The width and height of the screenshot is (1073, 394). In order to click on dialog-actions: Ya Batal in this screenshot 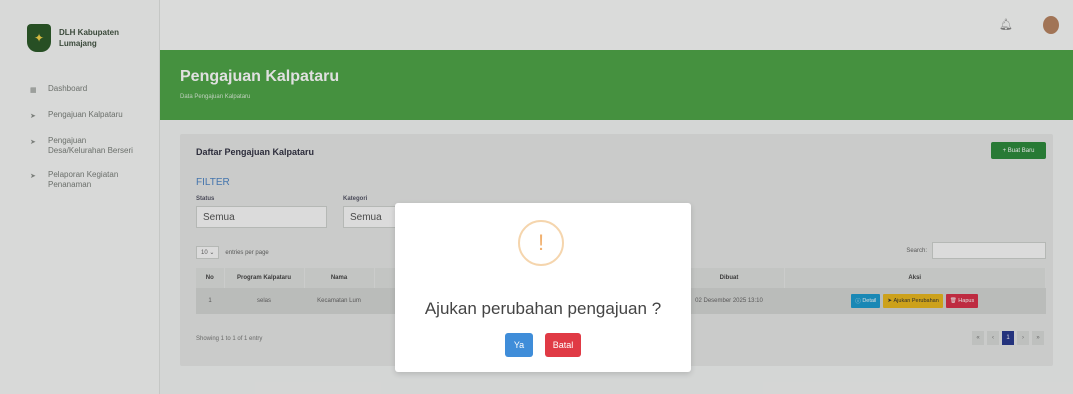, I will do `click(543, 345)`.